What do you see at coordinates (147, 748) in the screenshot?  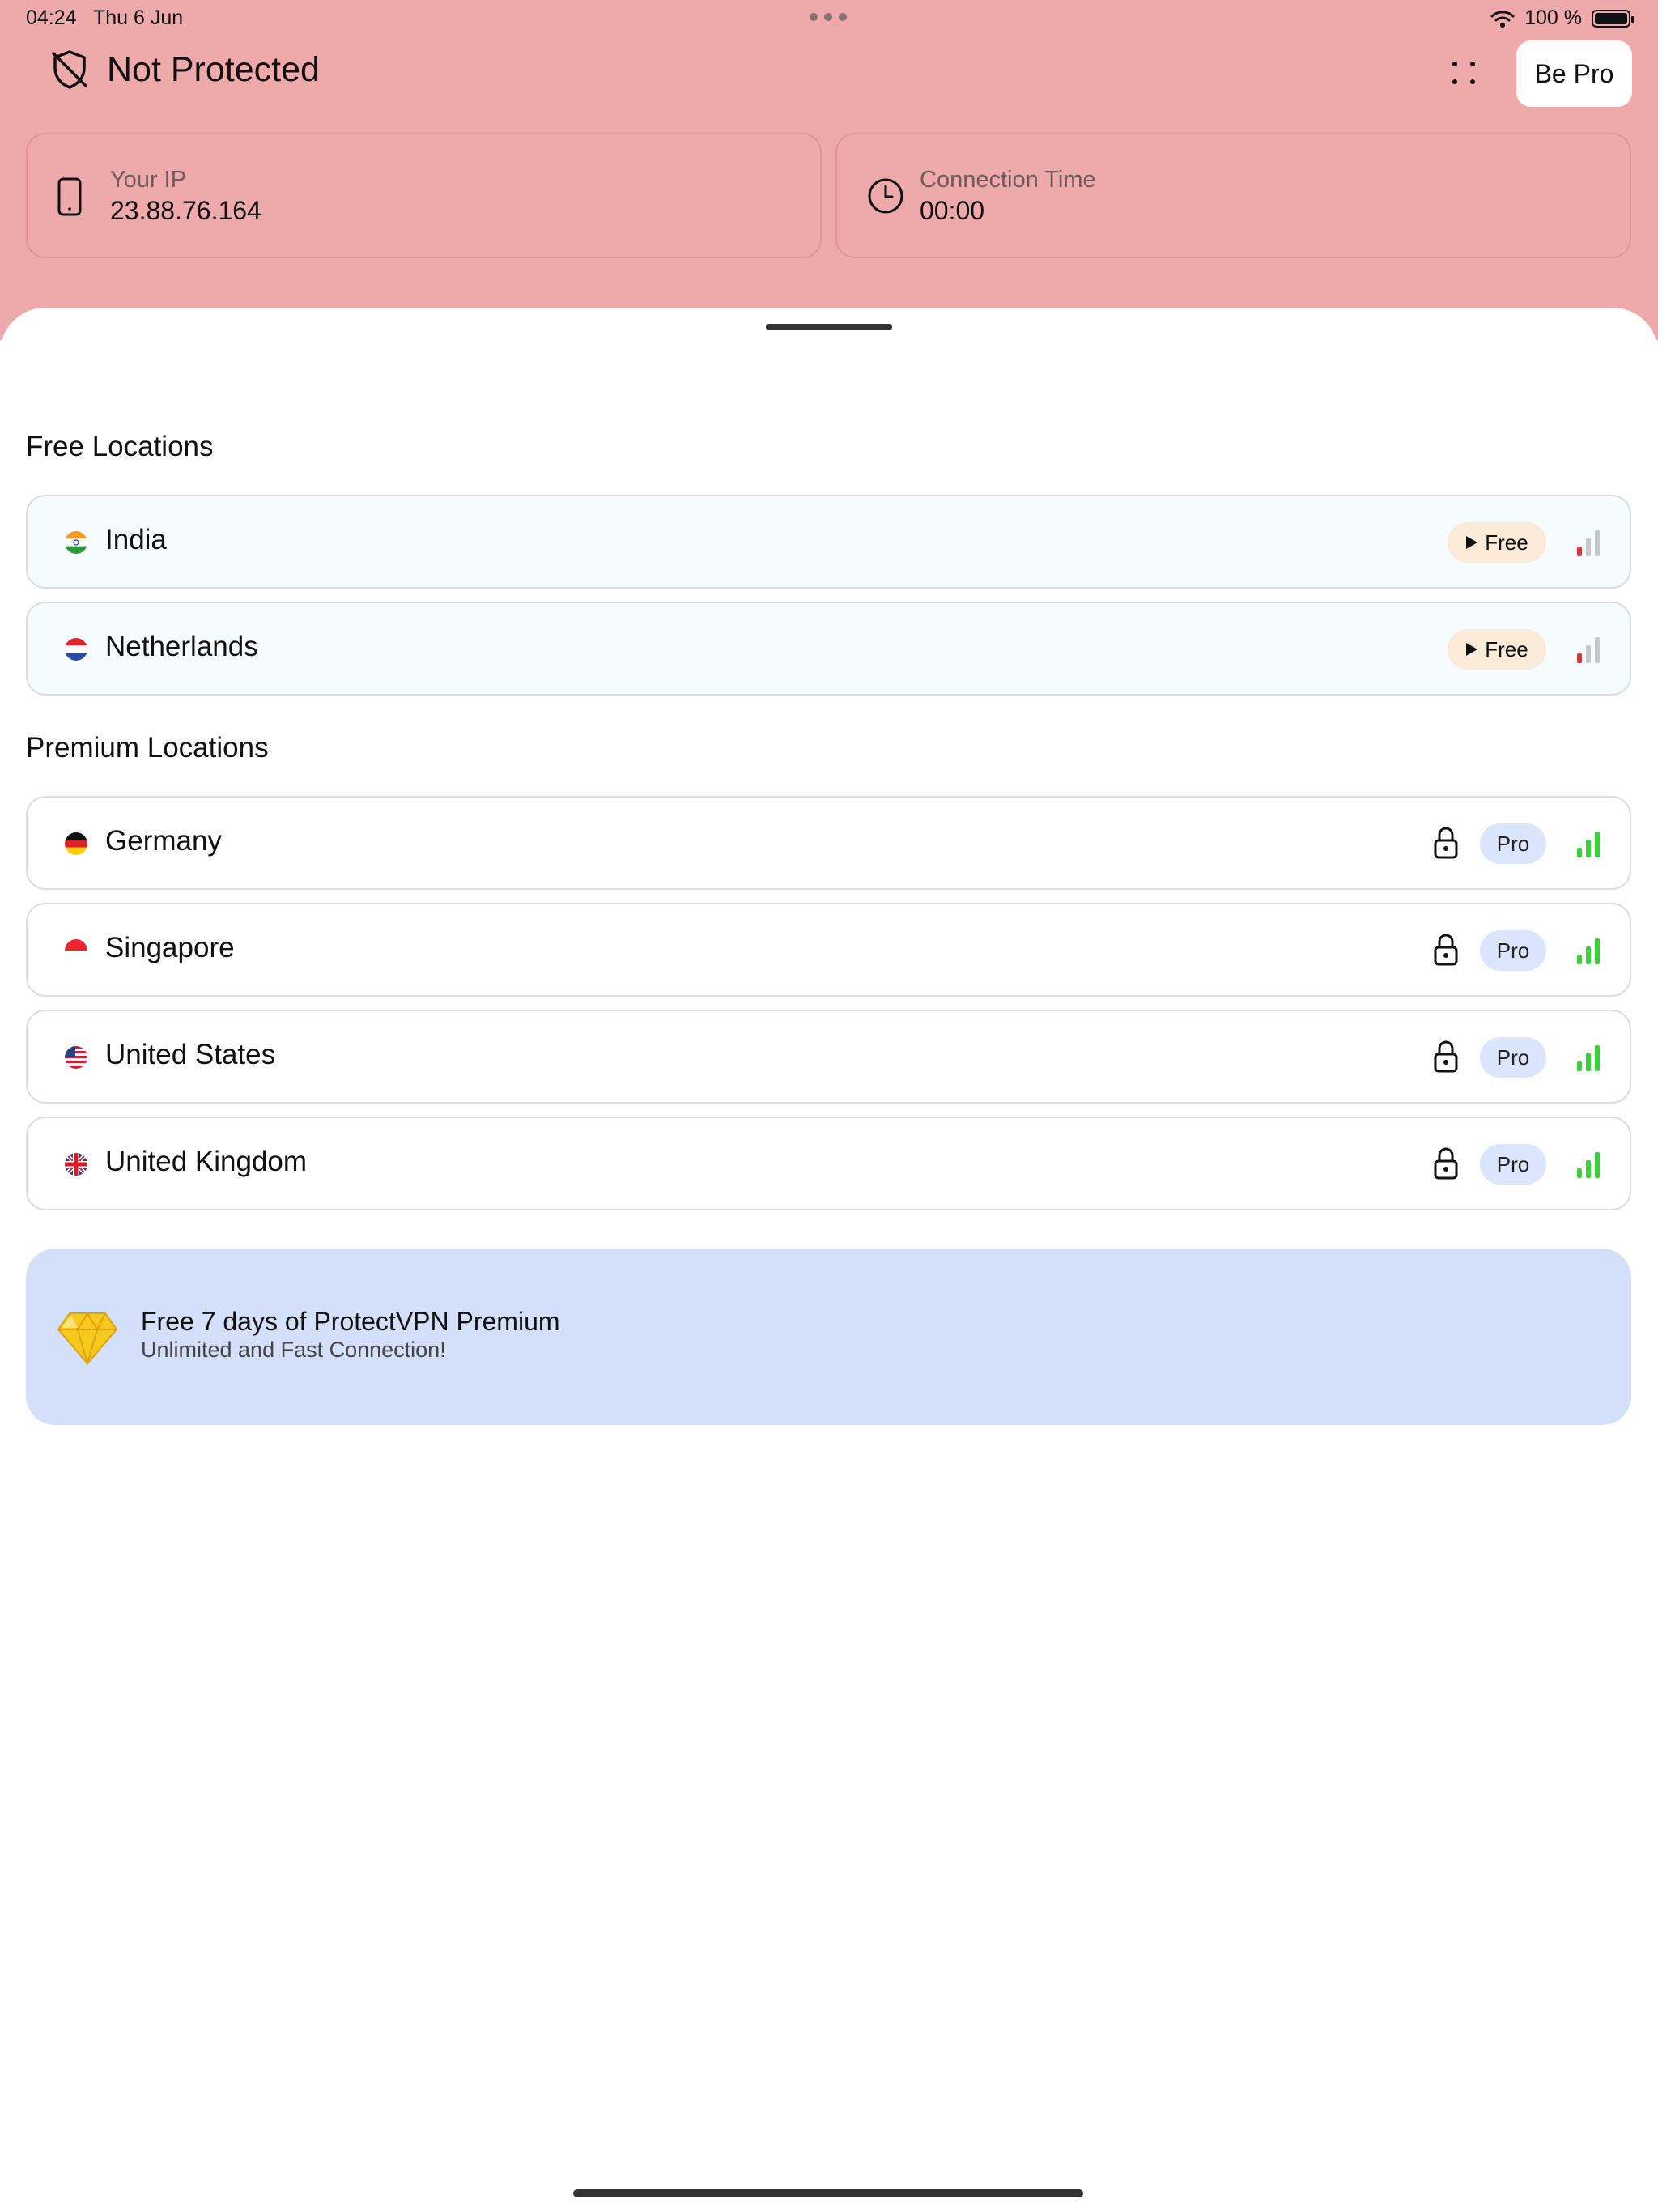 I see `premium-locations-title: Premium Locations` at bounding box center [147, 748].